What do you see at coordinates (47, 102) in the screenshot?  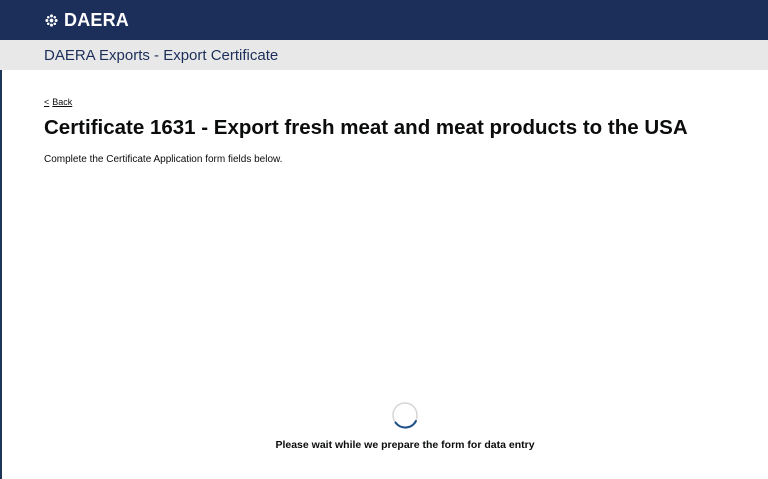 I see `chevron-left-icon: <` at bounding box center [47, 102].